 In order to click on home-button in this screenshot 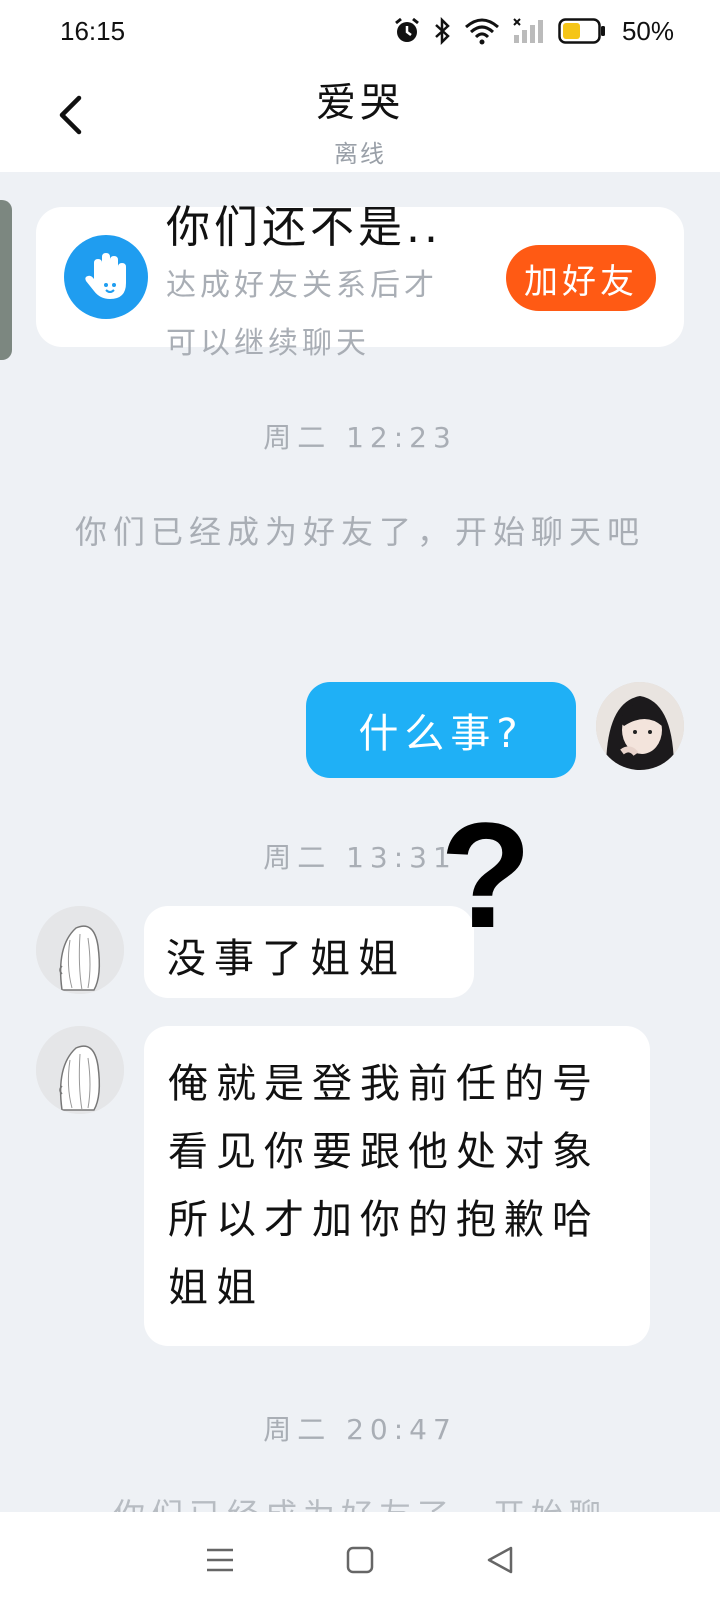, I will do `click(360, 1562)`.